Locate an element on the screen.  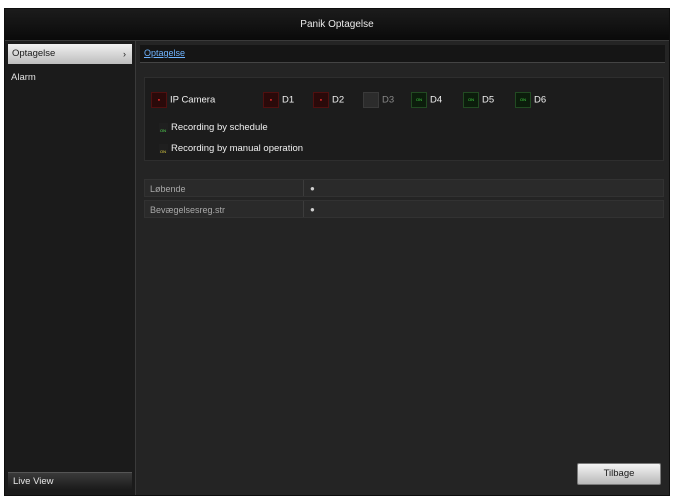
channel-label: D4 is located at coordinates (436, 100).